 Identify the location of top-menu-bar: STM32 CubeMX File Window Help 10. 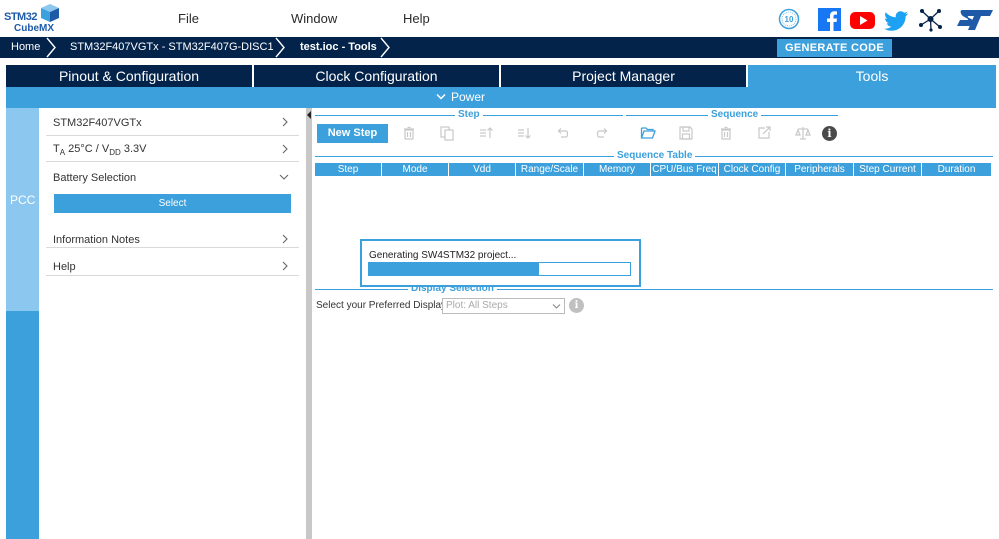
(499, 18).